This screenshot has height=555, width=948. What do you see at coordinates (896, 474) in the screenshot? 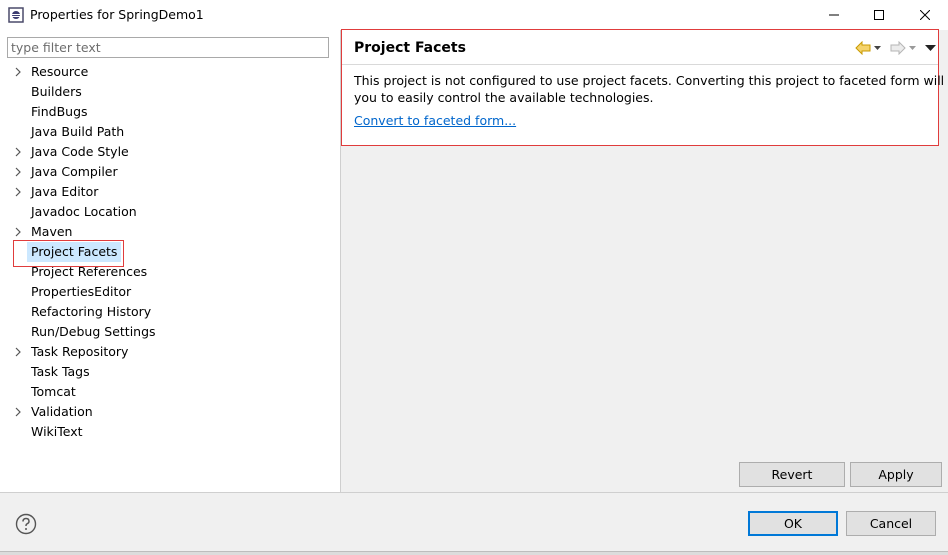
I see `apply-button: Apply` at bounding box center [896, 474].